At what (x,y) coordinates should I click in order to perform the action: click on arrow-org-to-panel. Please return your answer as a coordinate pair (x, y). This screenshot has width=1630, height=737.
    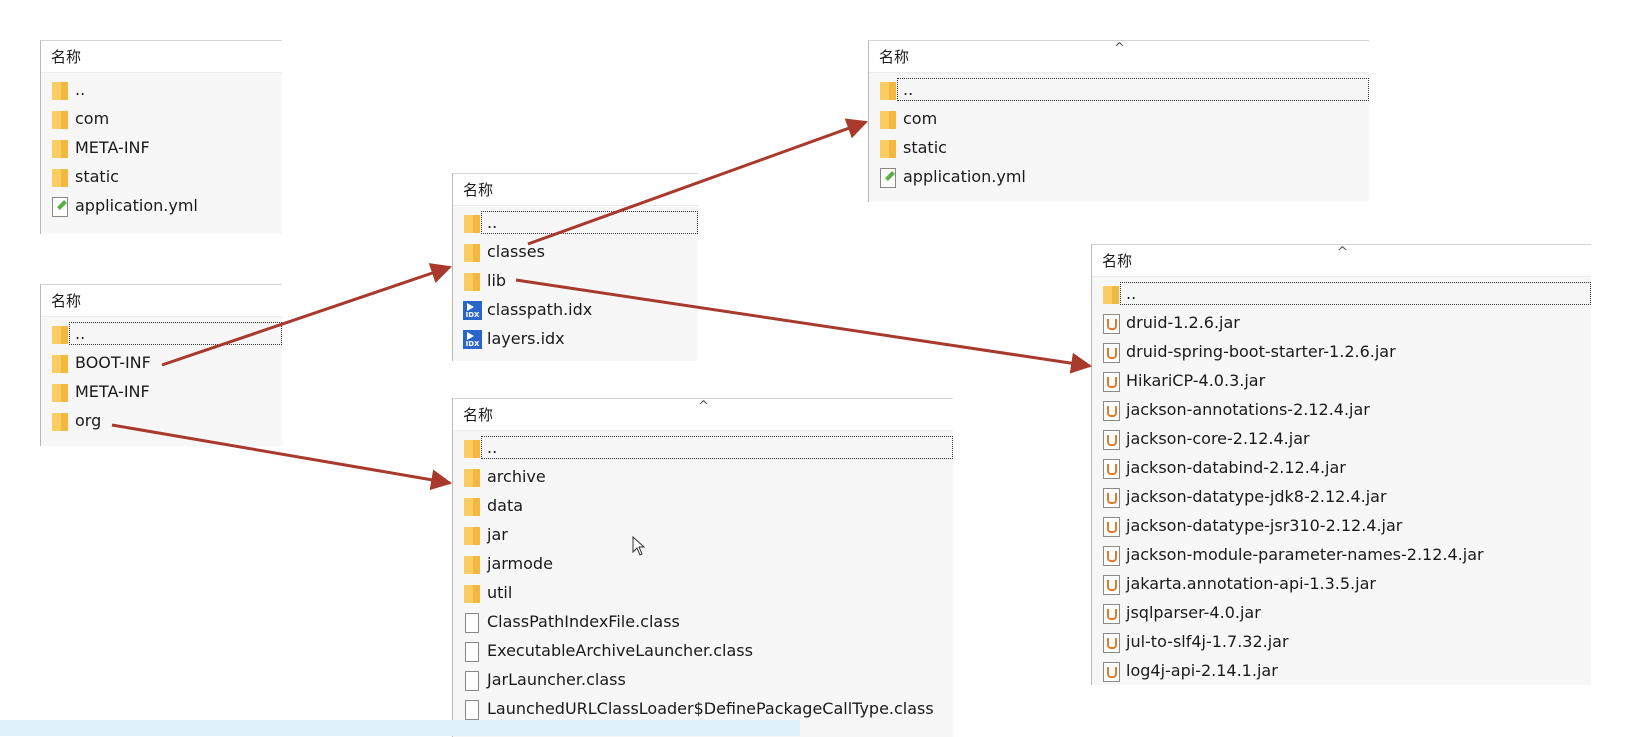
    Looking at the image, I should click on (282, 457).